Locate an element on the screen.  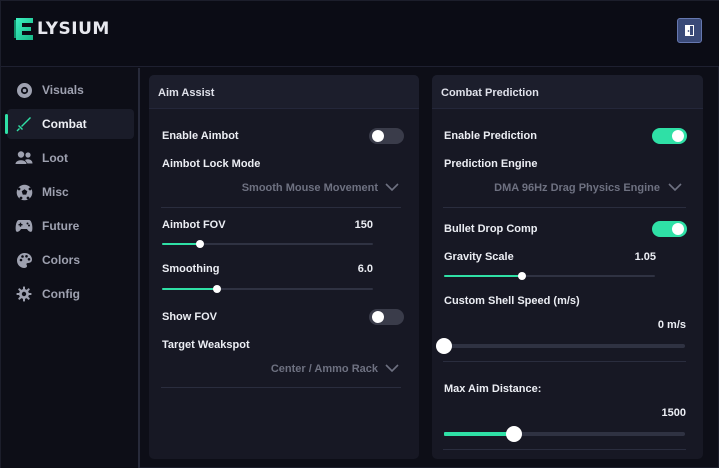
sidebar-item-label: Loot is located at coordinates (55, 158).